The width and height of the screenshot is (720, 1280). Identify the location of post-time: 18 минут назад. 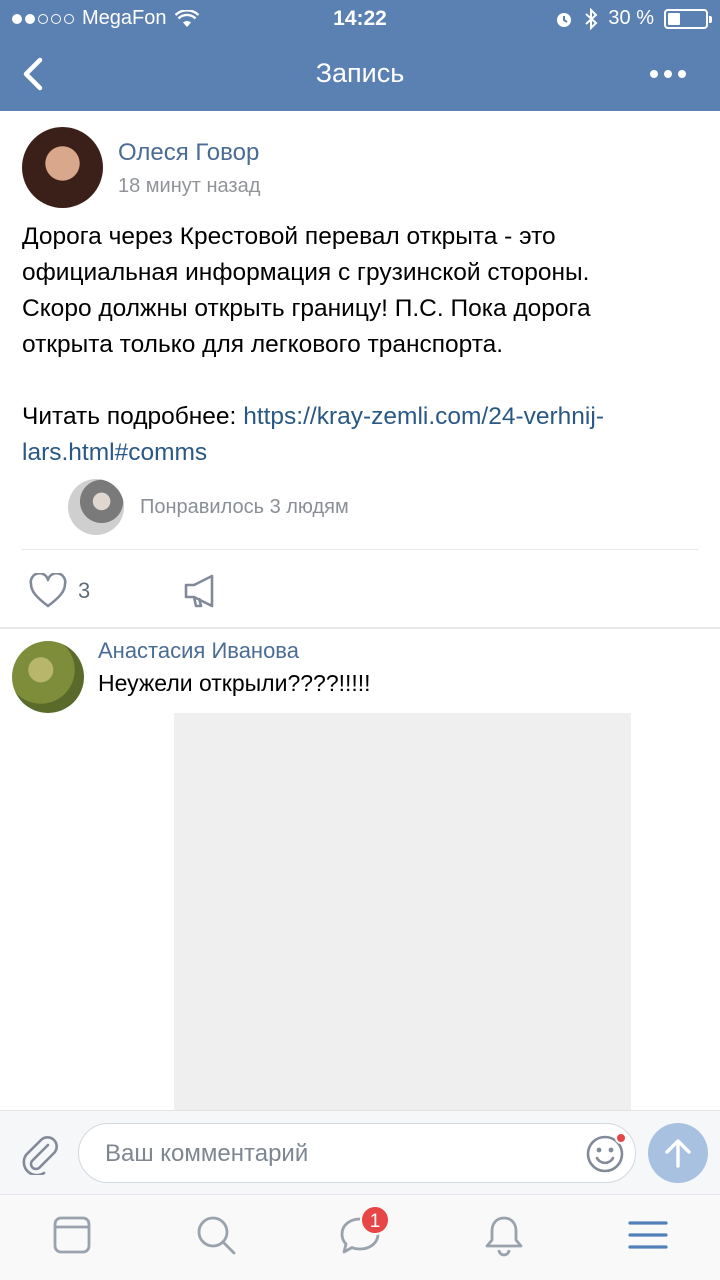
(189, 186).